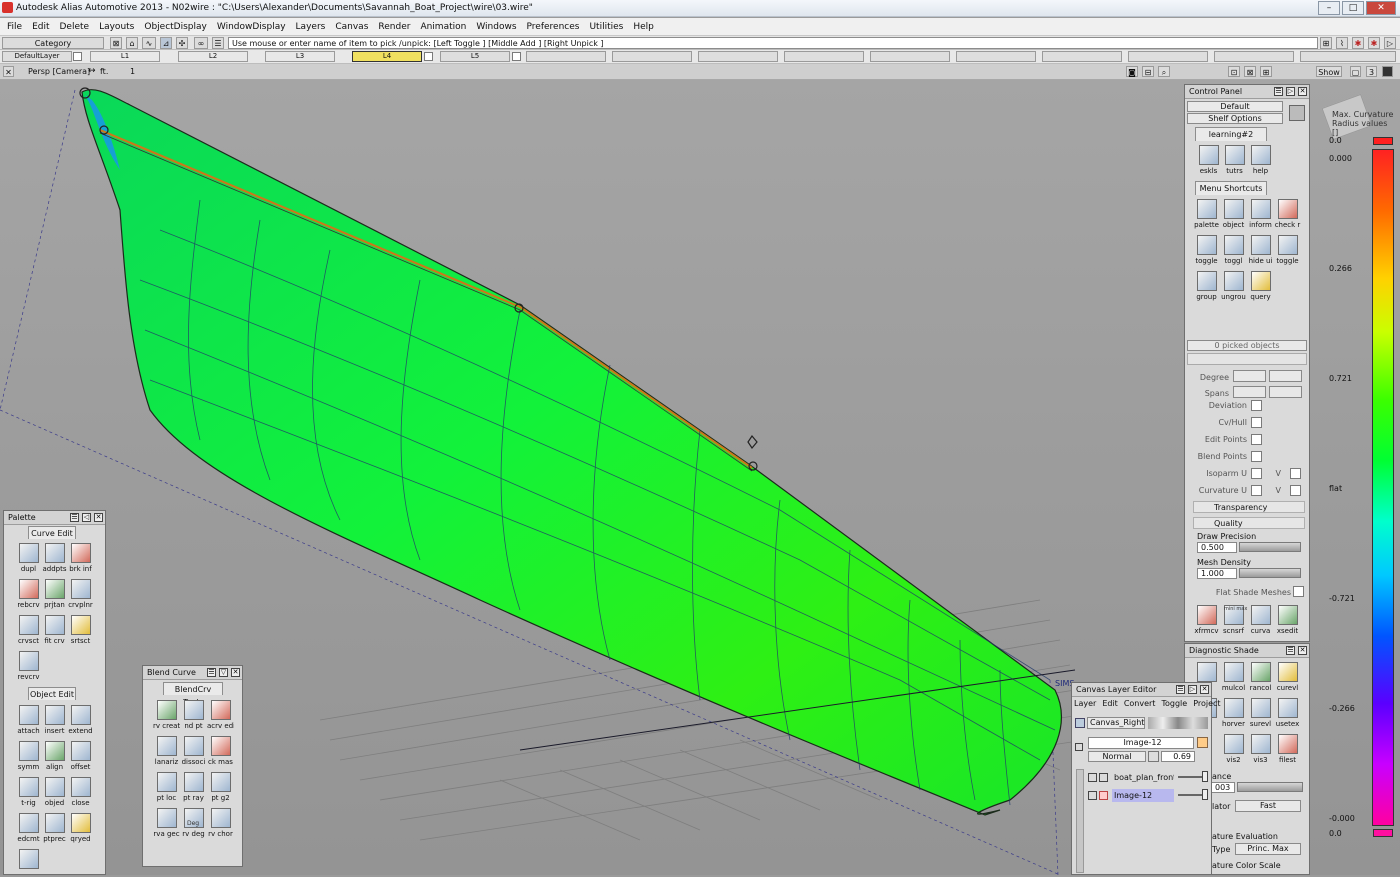 The width and height of the screenshot is (1400, 877). I want to click on tool-inform: inform, so click(1260, 214).